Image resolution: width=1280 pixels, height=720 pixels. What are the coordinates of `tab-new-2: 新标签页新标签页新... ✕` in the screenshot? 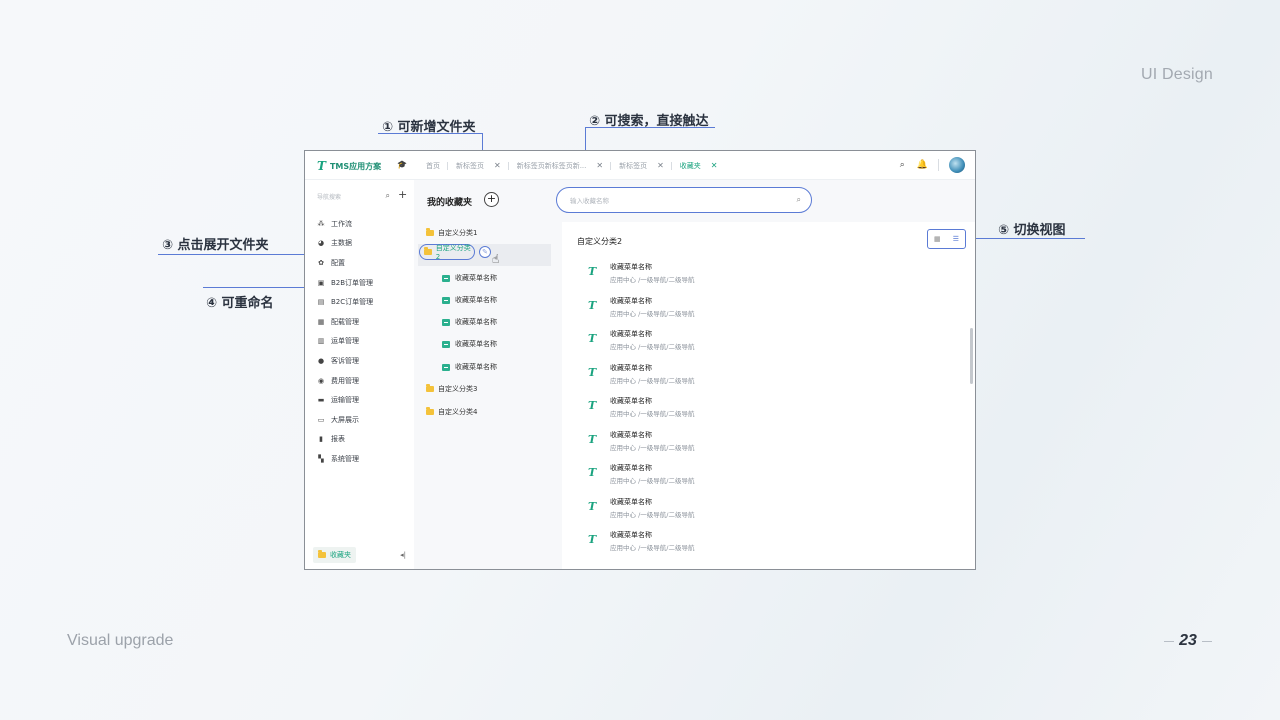 It's located at (560, 165).